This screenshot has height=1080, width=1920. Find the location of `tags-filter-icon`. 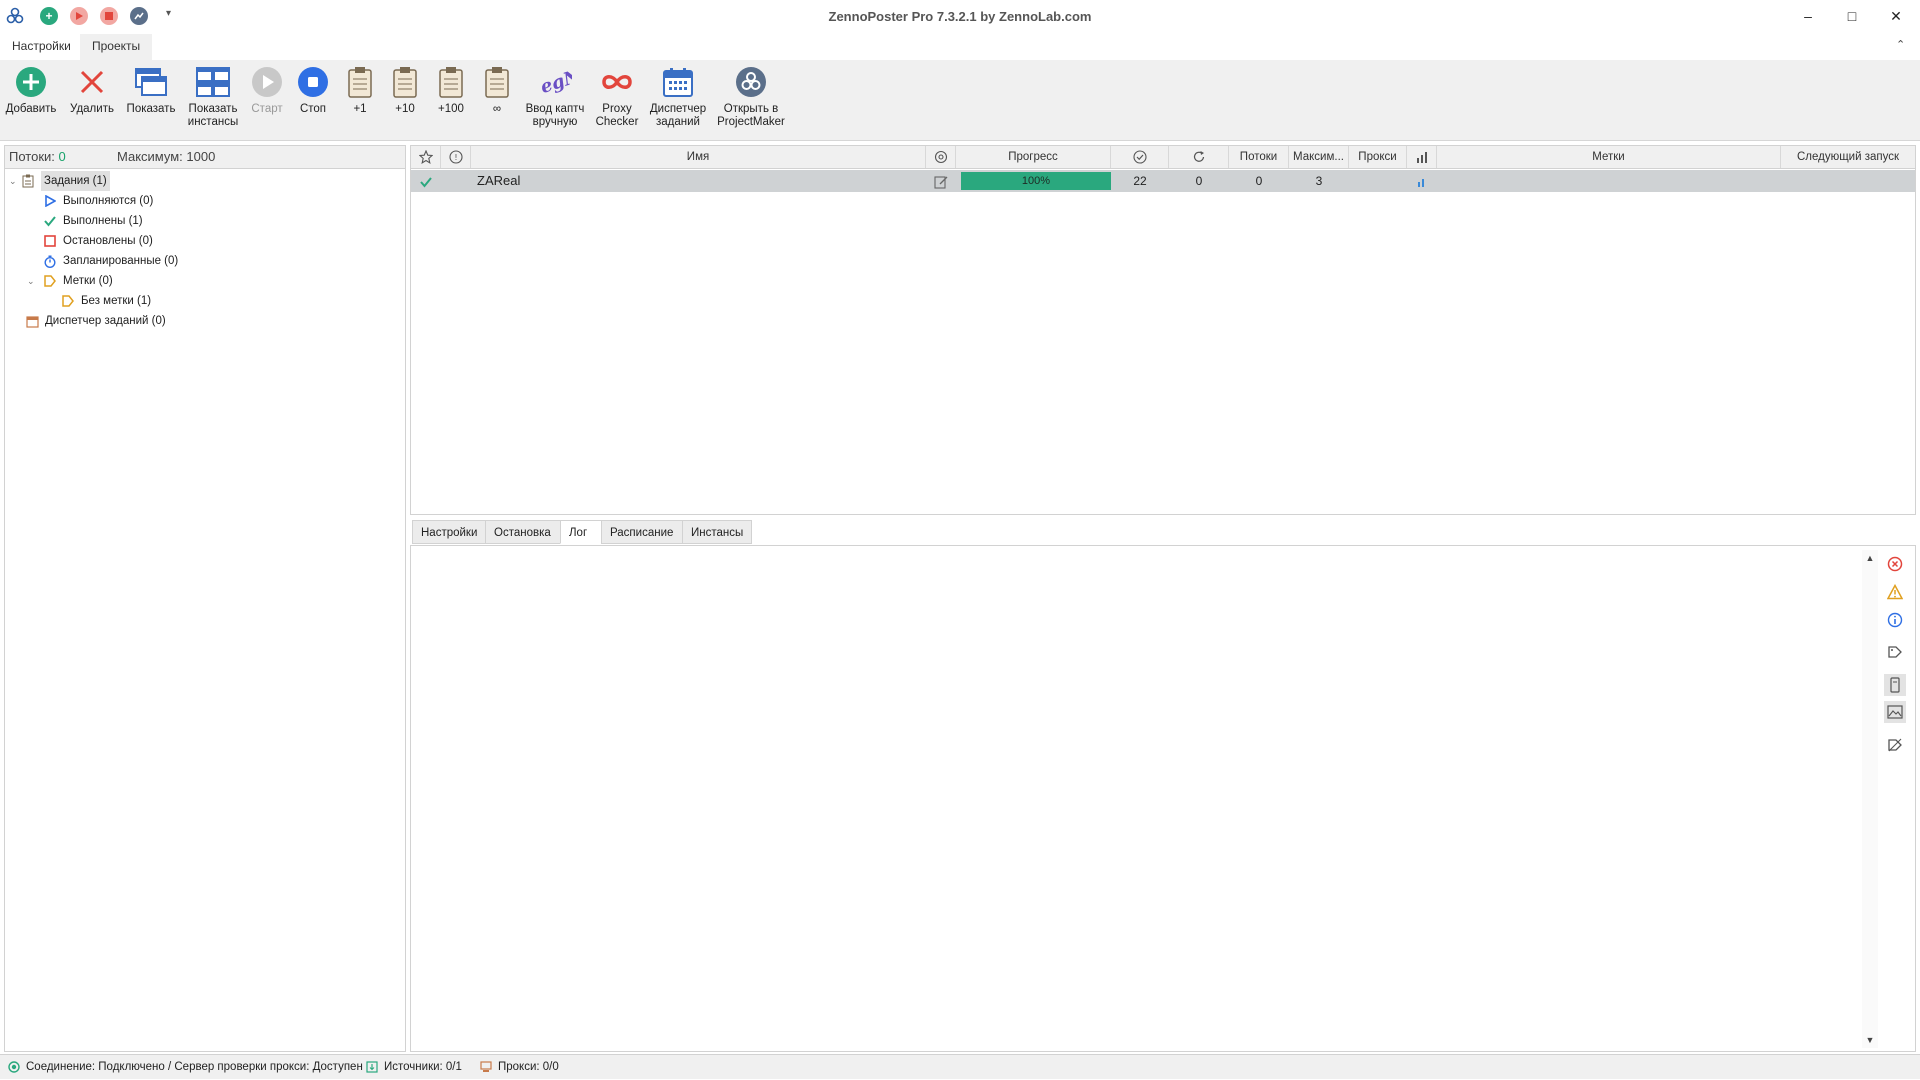

tags-filter-icon is located at coordinates (1895, 652).